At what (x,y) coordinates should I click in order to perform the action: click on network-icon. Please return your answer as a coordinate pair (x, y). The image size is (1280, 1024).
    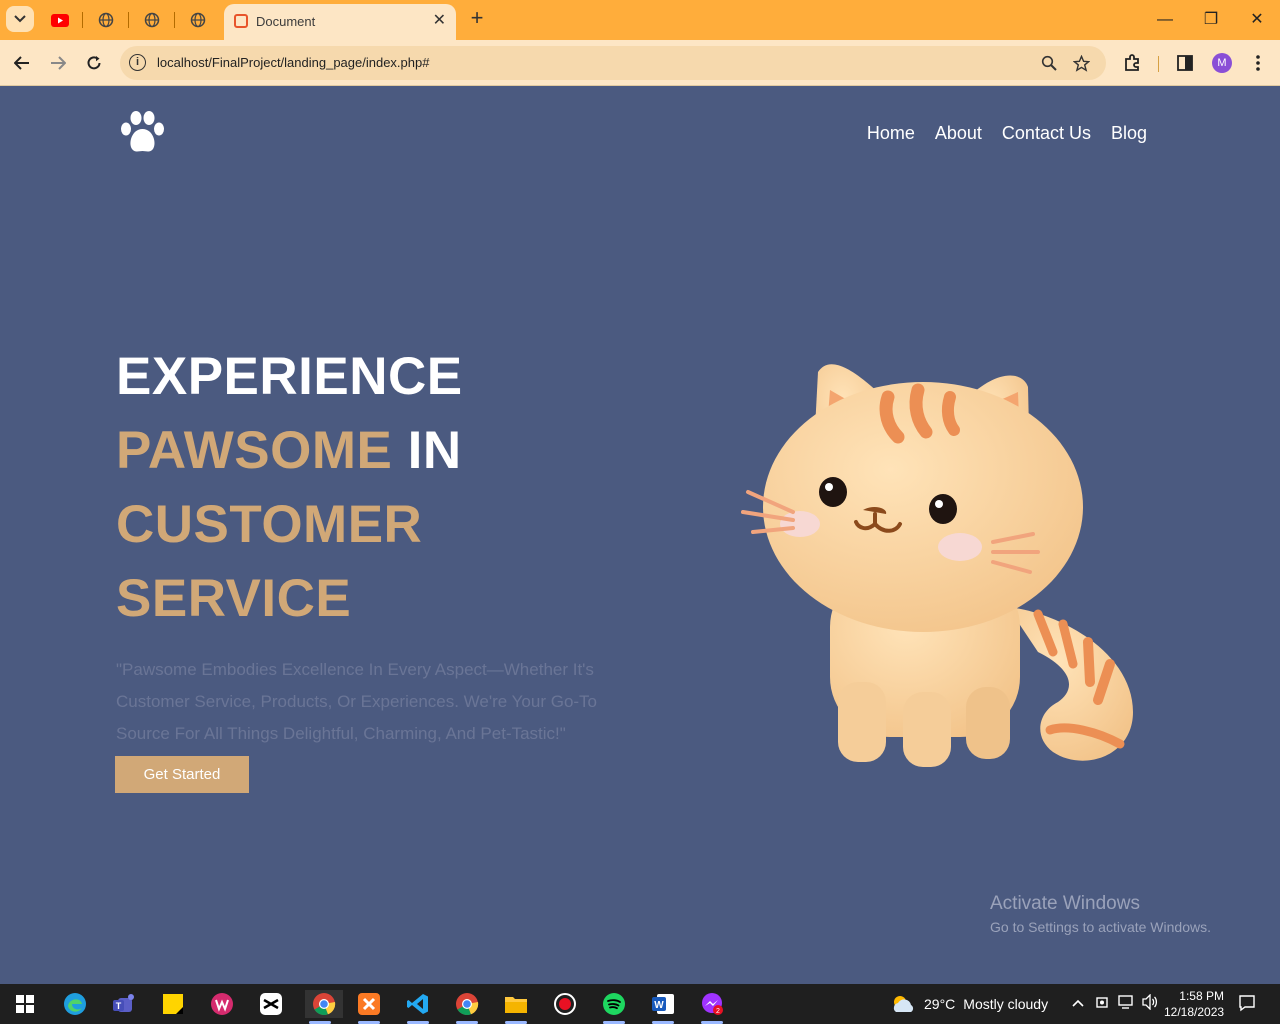
    Looking at the image, I should click on (1127, 1003).